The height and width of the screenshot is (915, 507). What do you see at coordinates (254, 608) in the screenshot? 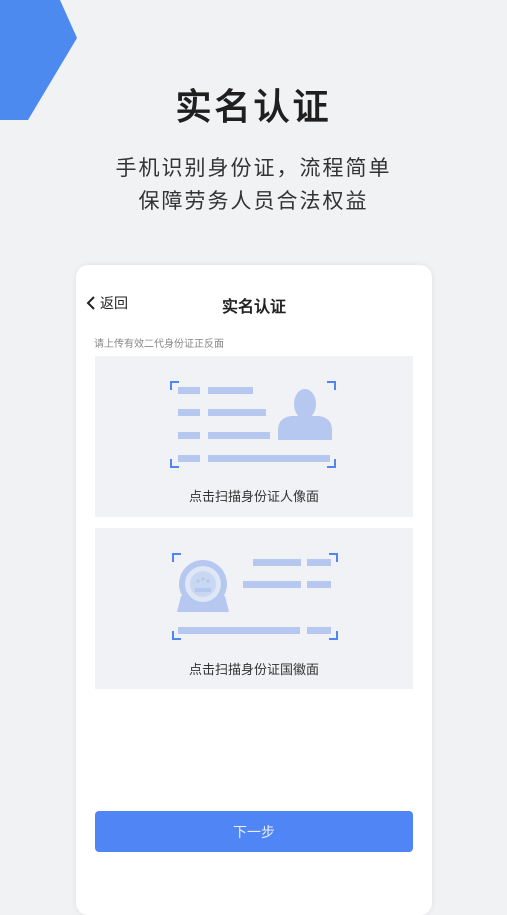
I see `scan-id-back-card: 点击扫描身份证国徽面` at bounding box center [254, 608].